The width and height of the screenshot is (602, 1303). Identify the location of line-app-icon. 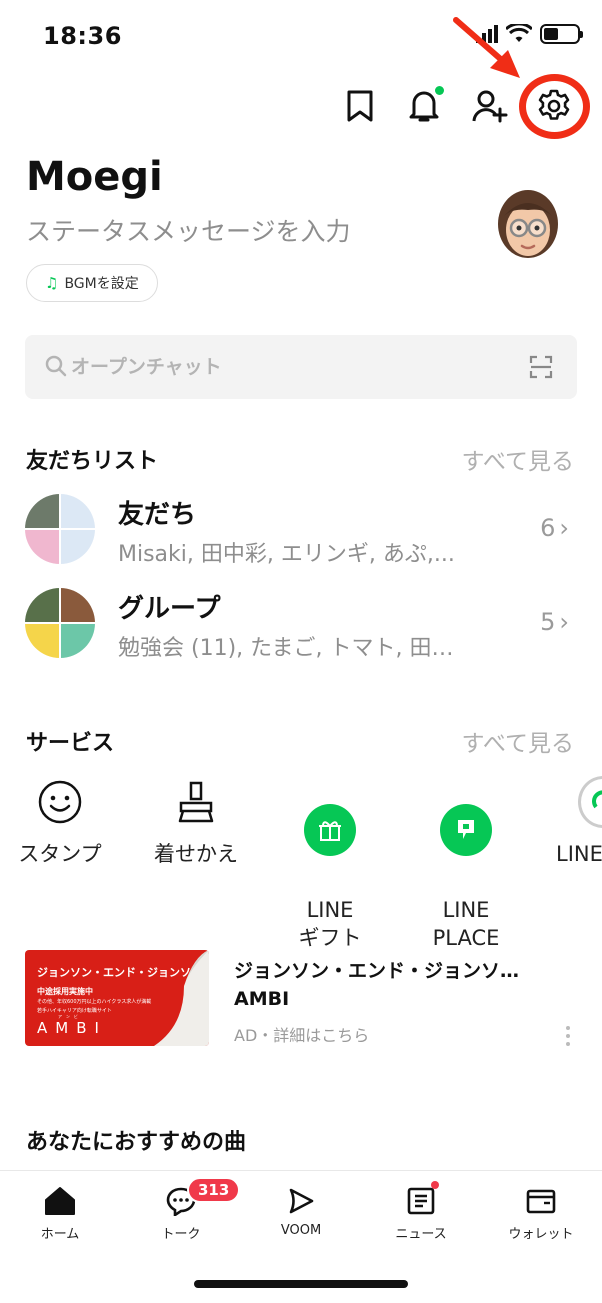
(590, 802).